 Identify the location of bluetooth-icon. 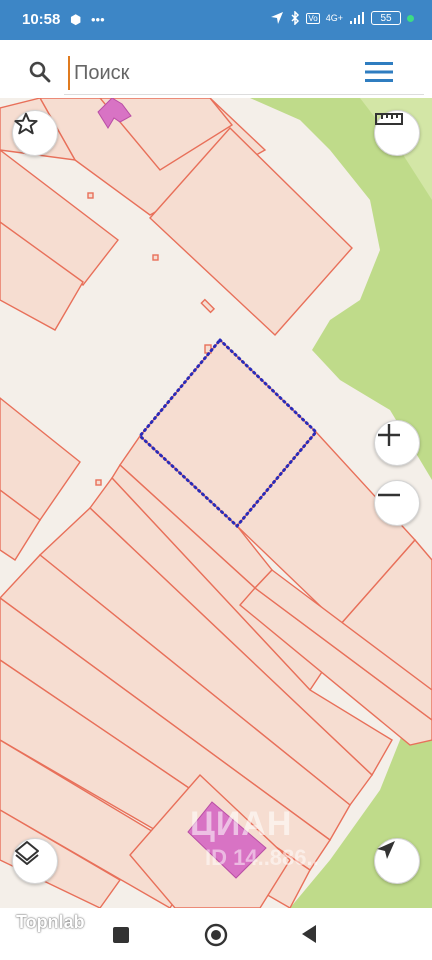
(295, 18).